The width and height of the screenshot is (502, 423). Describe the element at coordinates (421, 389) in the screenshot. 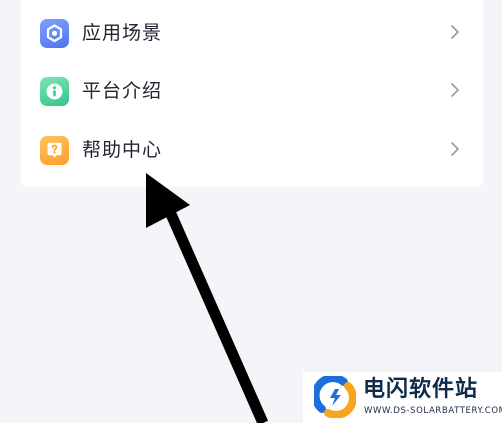

I see `watermark-title: 电闪软件站` at that location.